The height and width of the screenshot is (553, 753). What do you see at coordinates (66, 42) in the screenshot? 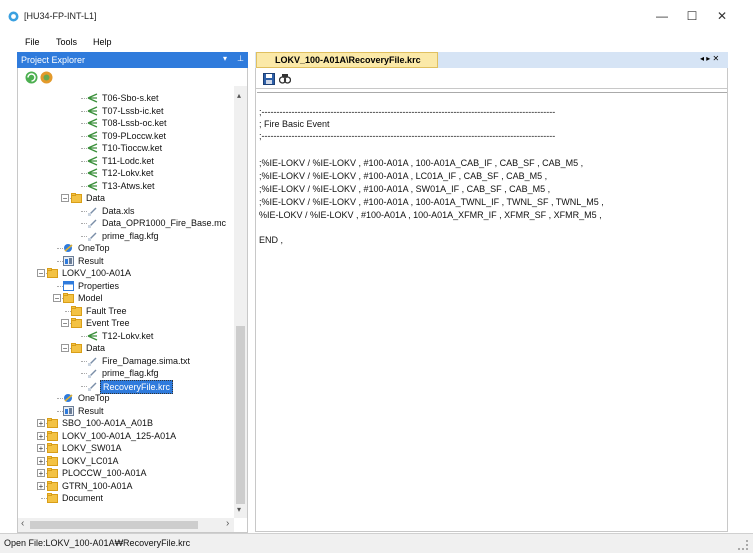
I see `menu-tools: Tools` at bounding box center [66, 42].